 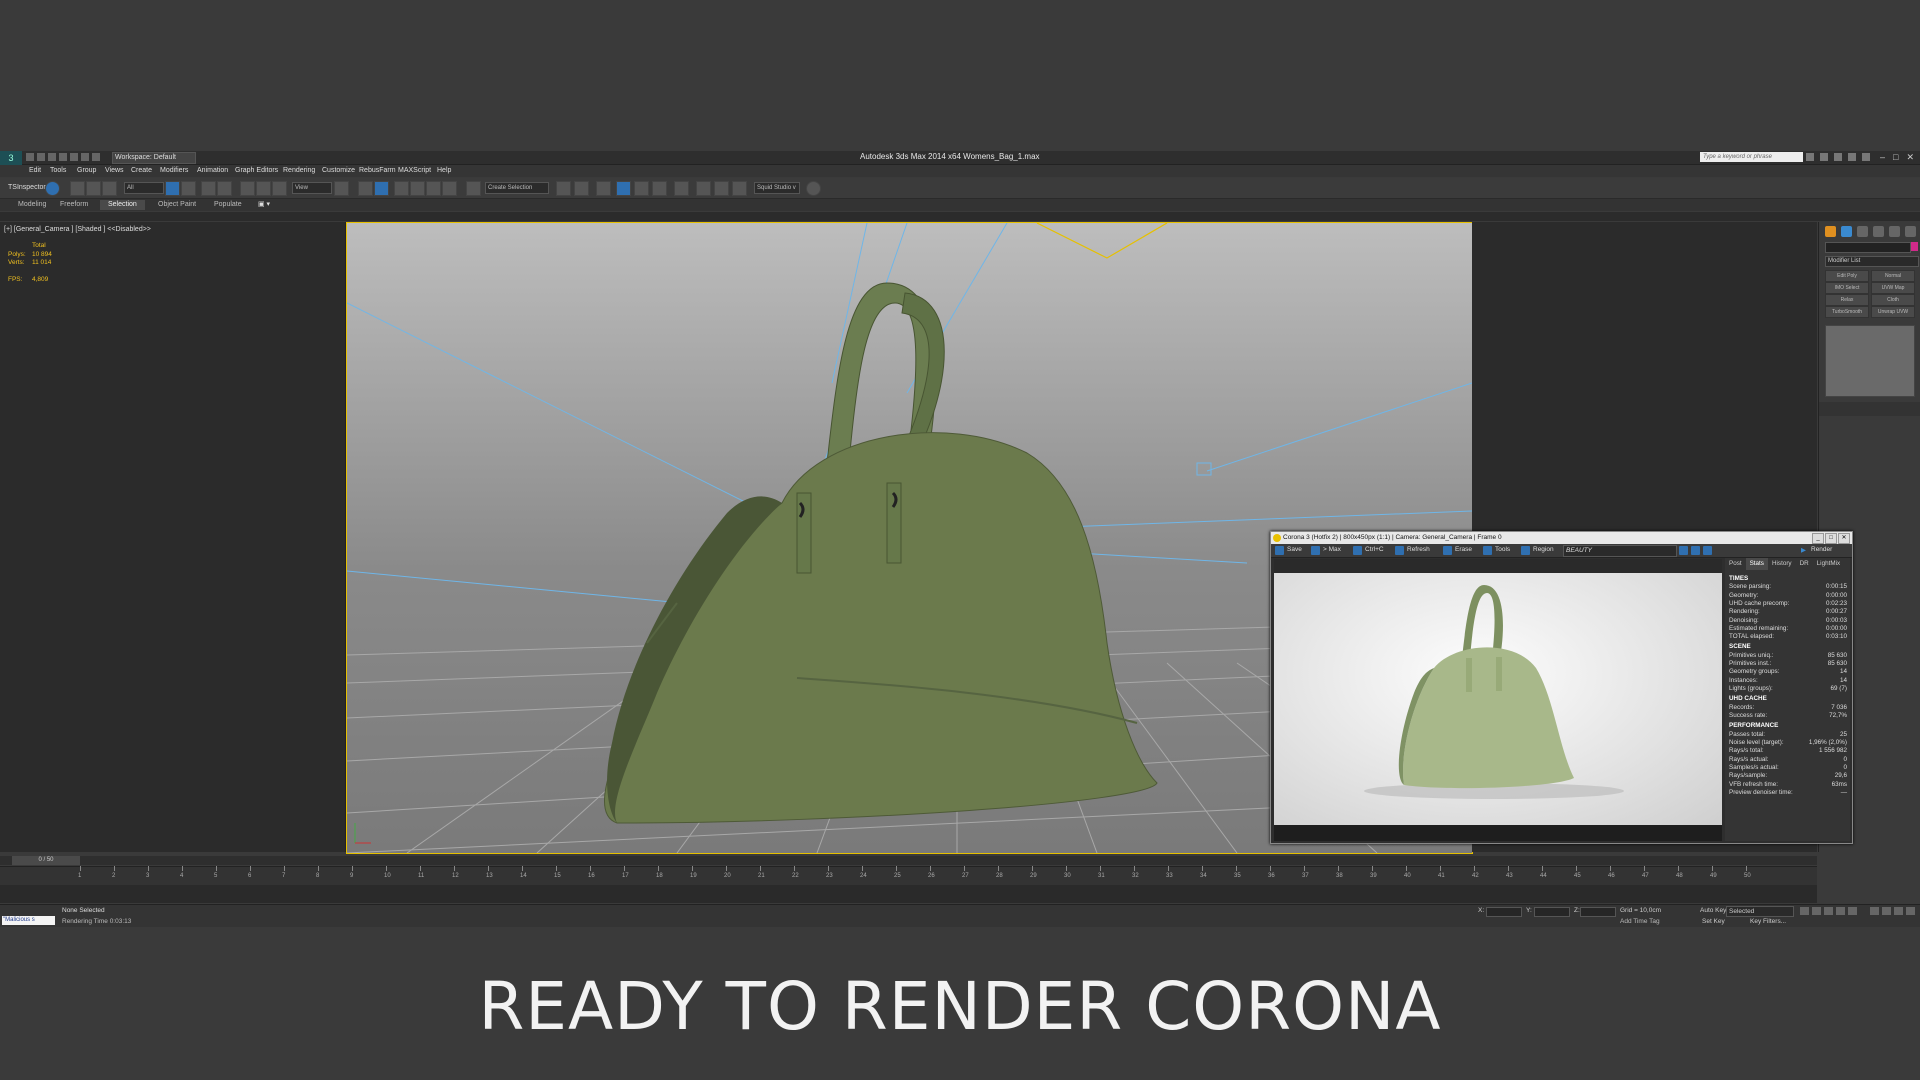 I want to click on modifier-button-turbosmooth: TurboSmooth, so click(x=1847, y=312).